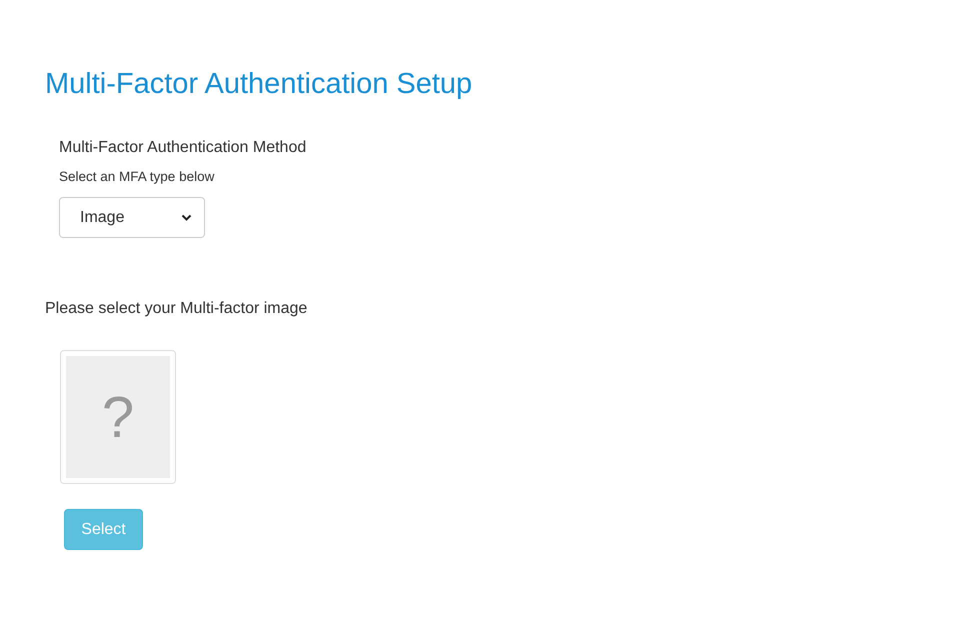  I want to click on placeholder-image: ?, so click(118, 417).